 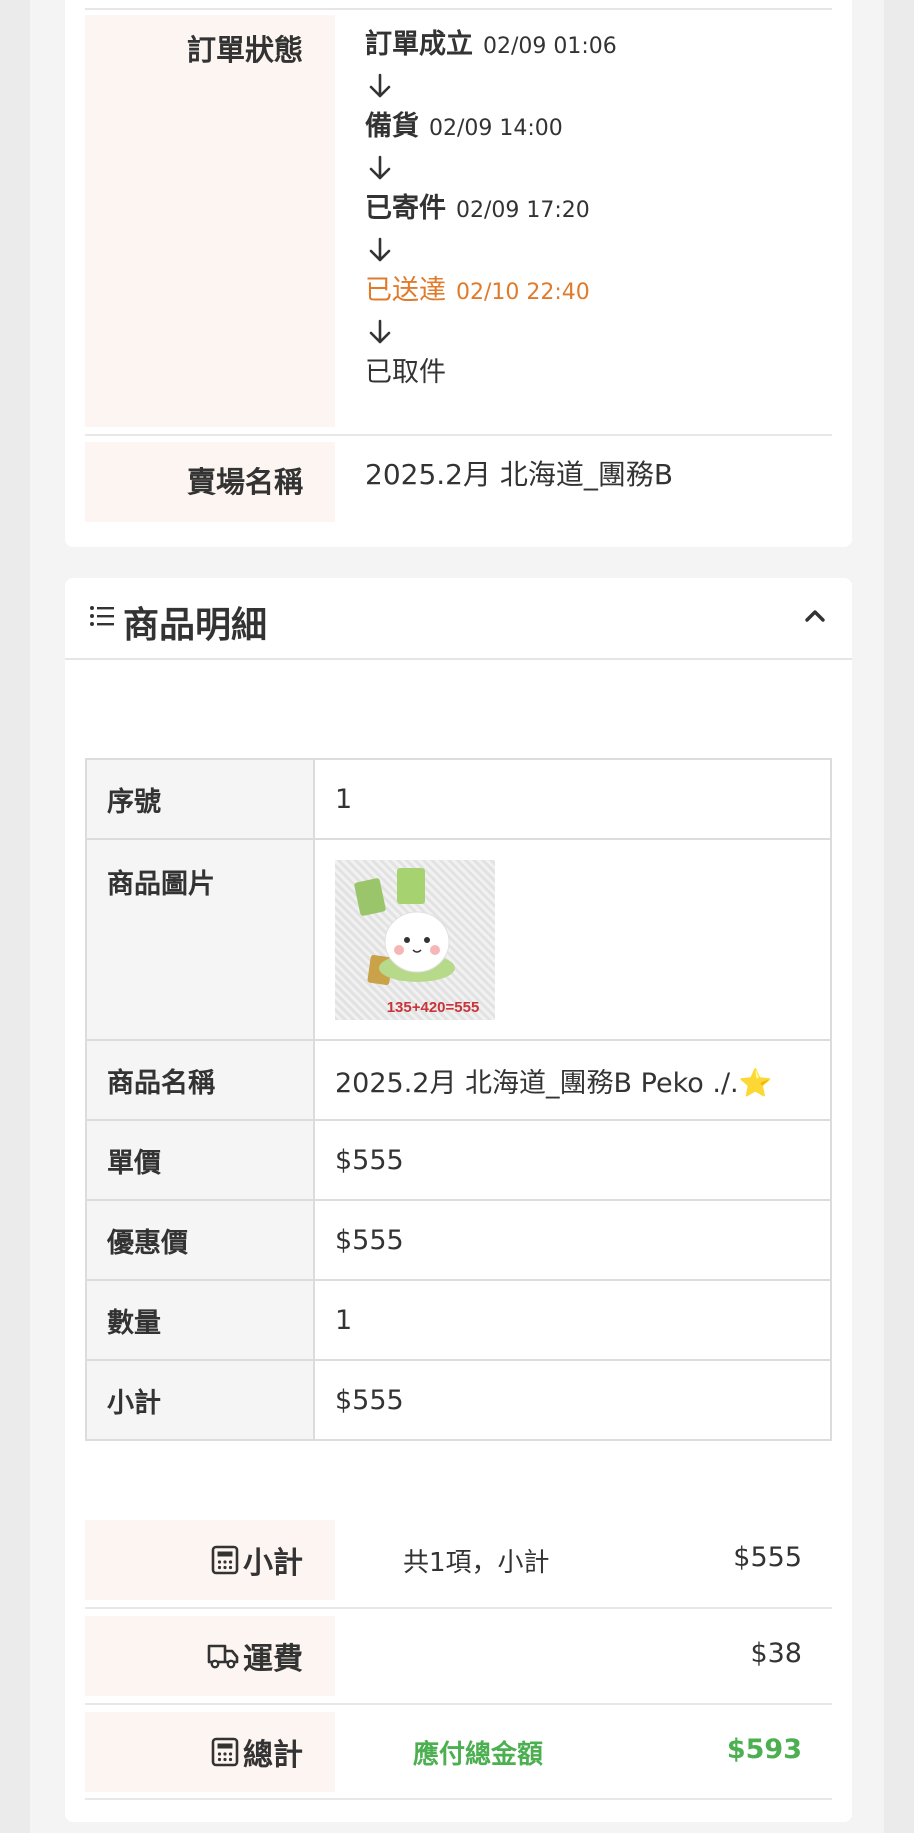 I want to click on subtotal-value: $555, so click(x=572, y=1400).